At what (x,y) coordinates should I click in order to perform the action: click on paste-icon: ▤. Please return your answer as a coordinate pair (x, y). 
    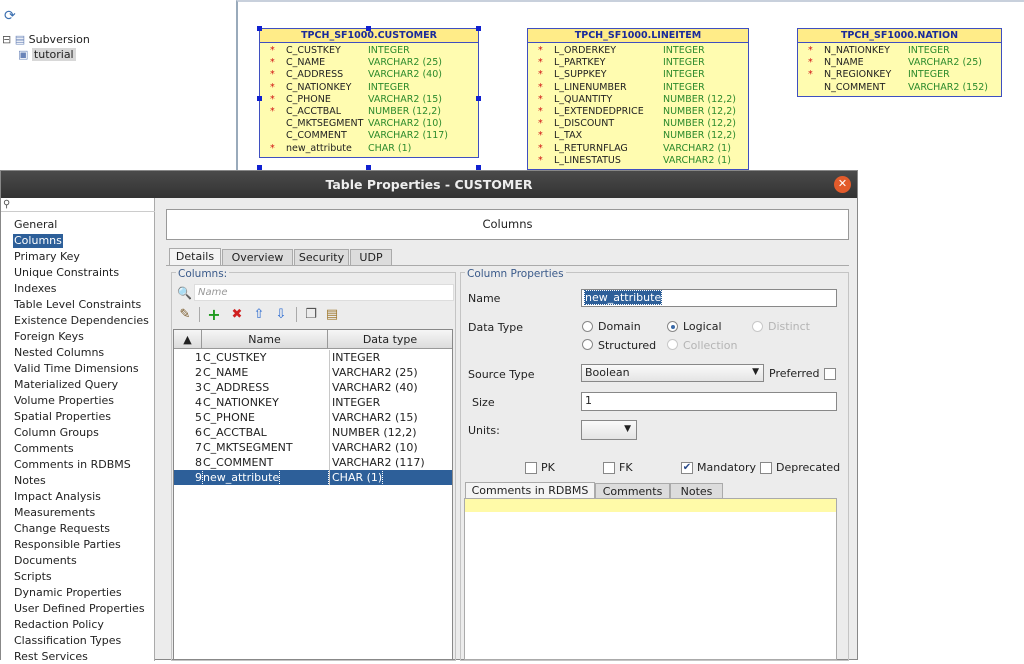
    Looking at the image, I should click on (332, 315).